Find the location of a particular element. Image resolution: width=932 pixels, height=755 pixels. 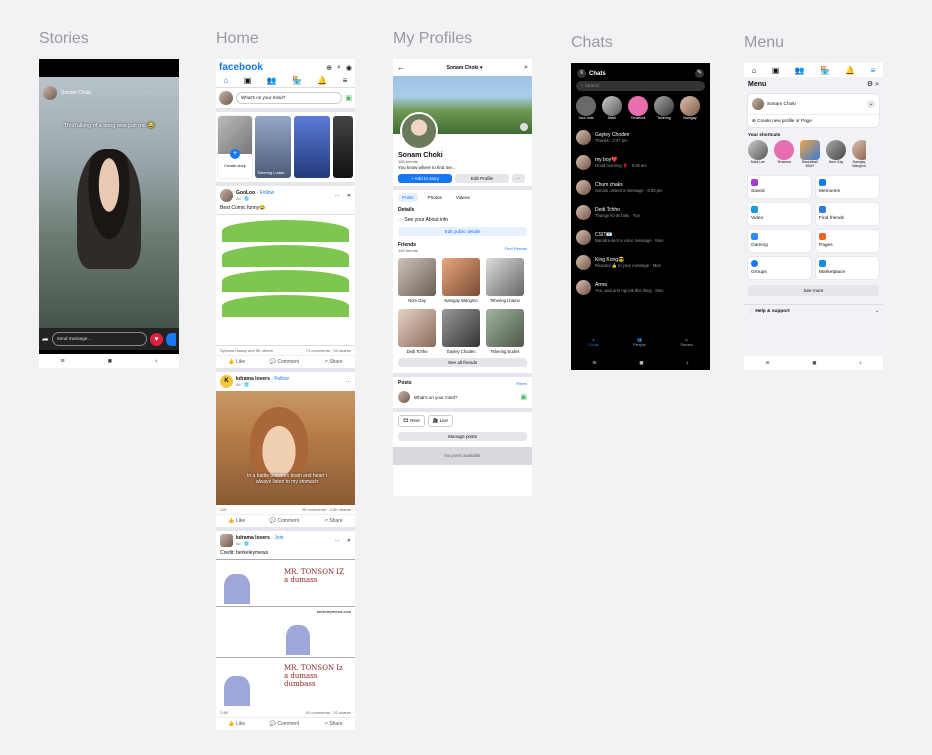

see-more-button: See more is located at coordinates (813, 290).